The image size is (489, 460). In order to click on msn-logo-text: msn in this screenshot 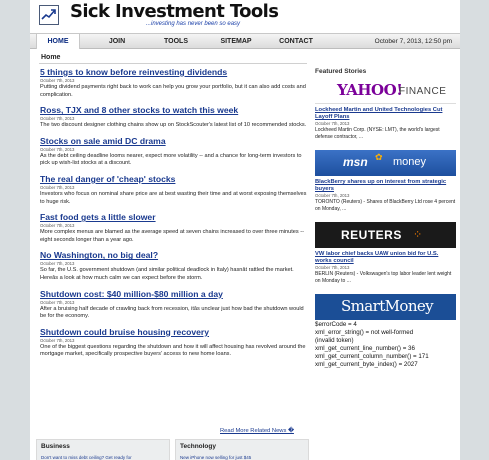, I will do `click(355, 162)`.